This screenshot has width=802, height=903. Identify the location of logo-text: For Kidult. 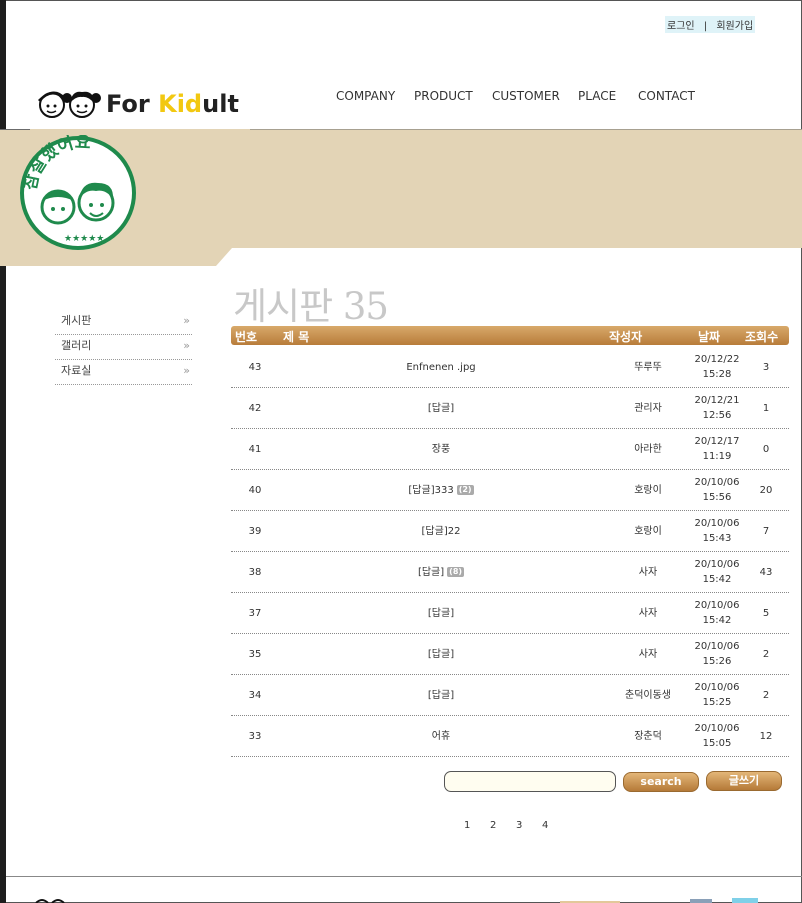
(172, 104).